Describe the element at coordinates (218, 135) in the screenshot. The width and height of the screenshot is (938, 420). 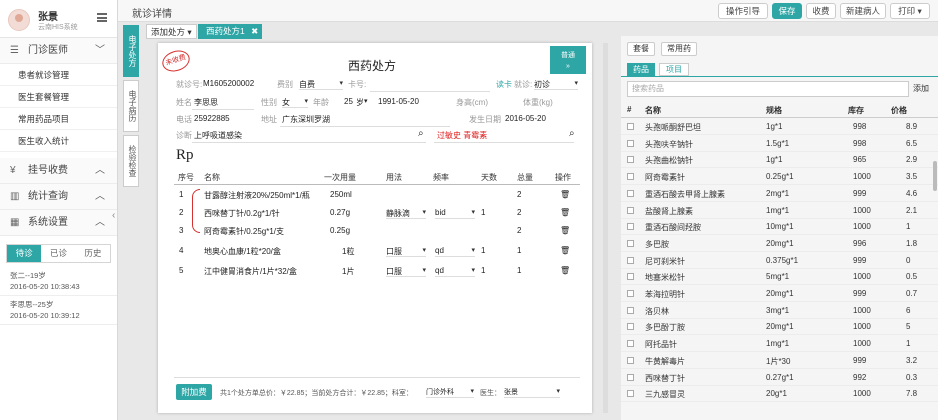
I see `diagnosis-value: 上呼吸道感染` at that location.